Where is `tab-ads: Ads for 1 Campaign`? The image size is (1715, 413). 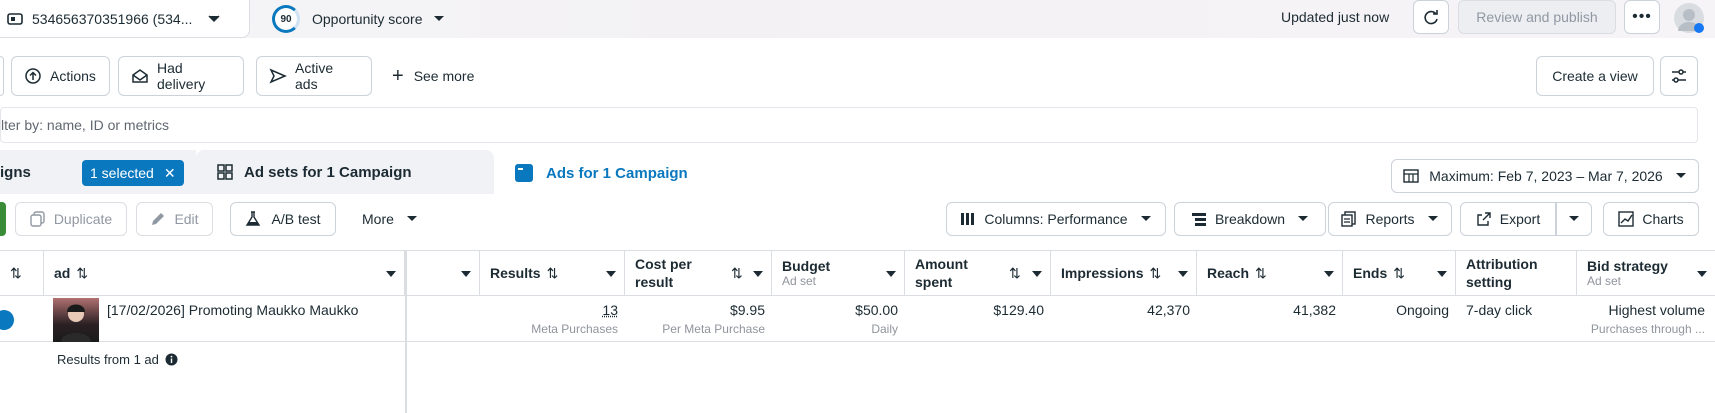 tab-ads: Ads for 1 Campaign is located at coordinates (644, 173).